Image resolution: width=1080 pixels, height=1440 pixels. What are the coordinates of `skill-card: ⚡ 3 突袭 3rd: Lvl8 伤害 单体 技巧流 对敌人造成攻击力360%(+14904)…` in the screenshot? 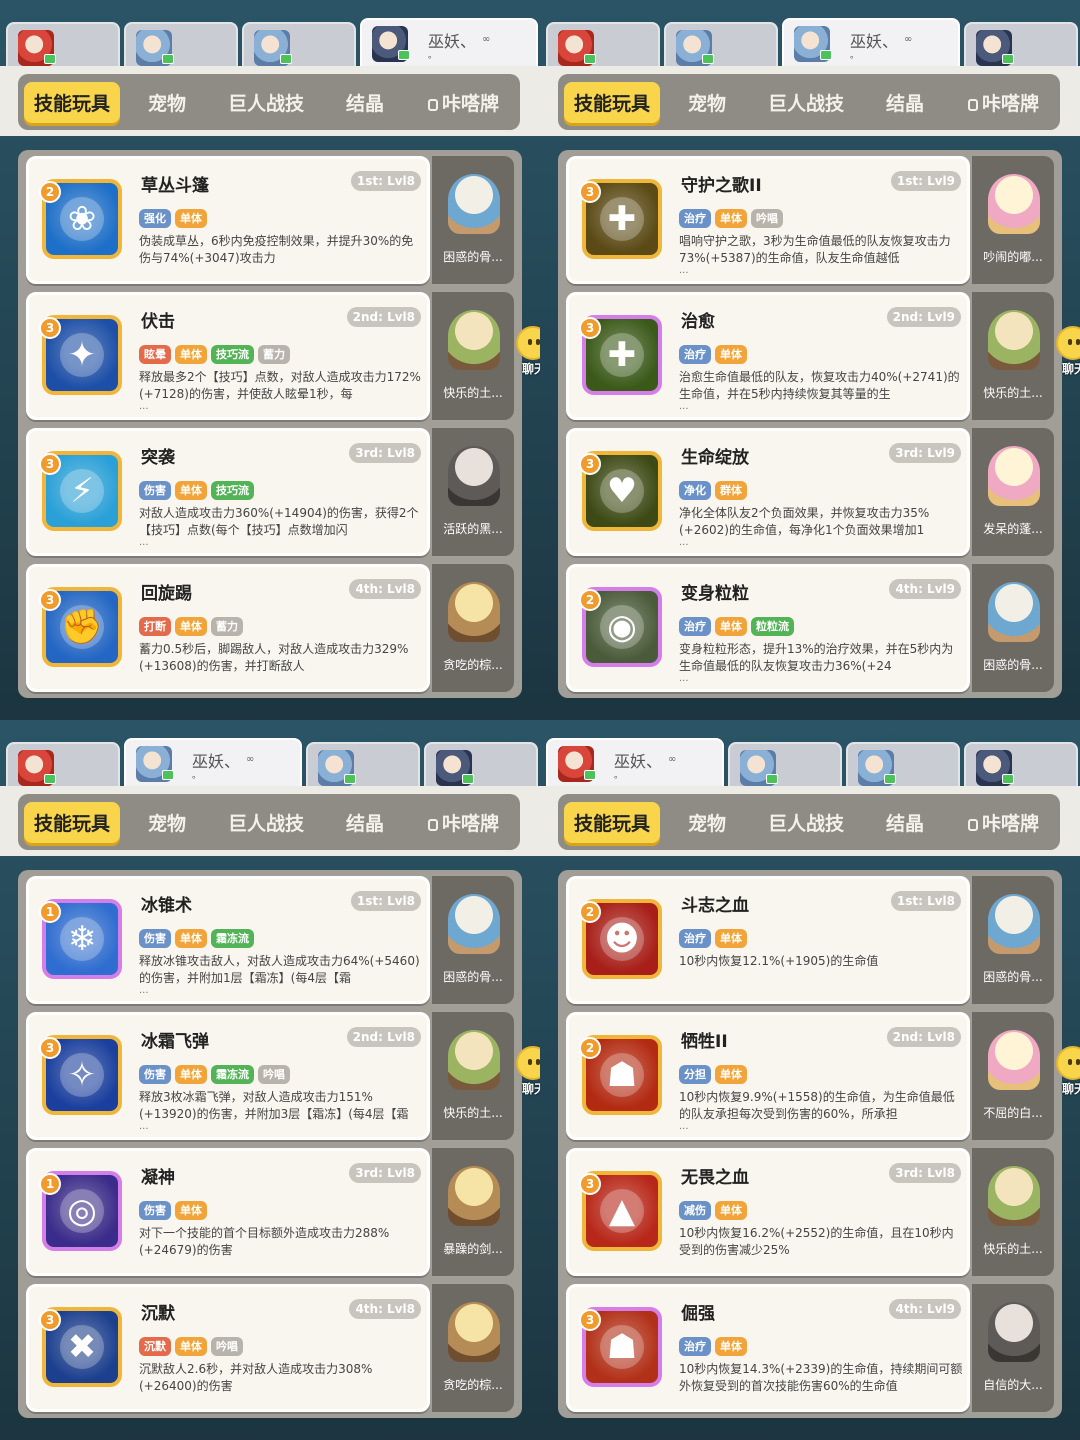 It's located at (228, 492).